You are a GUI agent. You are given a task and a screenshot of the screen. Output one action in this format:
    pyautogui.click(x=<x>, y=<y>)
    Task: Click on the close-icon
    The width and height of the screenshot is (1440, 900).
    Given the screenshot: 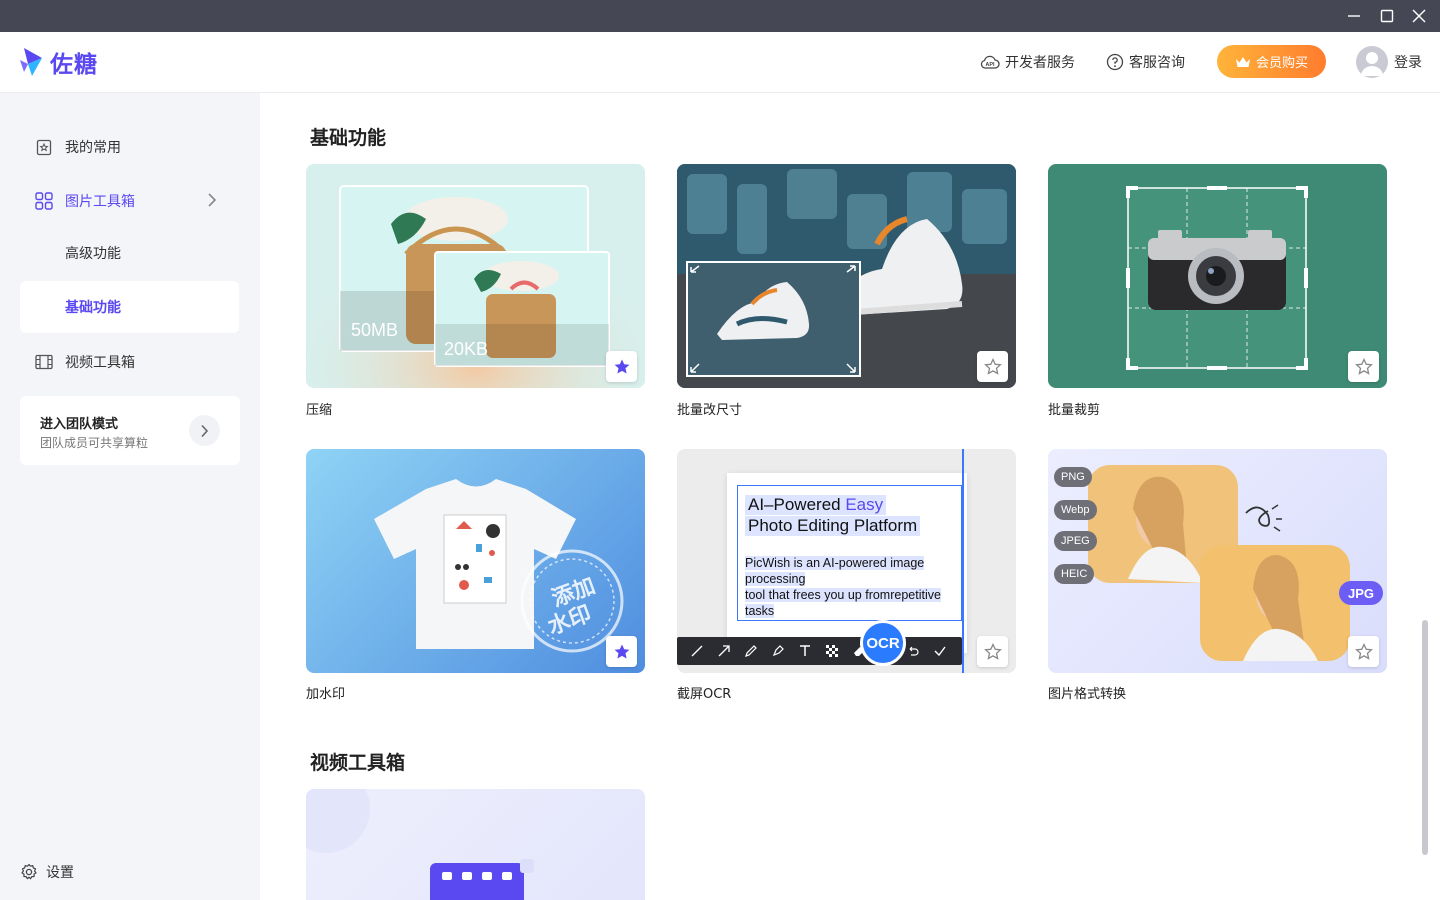 What is the action you would take?
    pyautogui.click(x=1419, y=16)
    